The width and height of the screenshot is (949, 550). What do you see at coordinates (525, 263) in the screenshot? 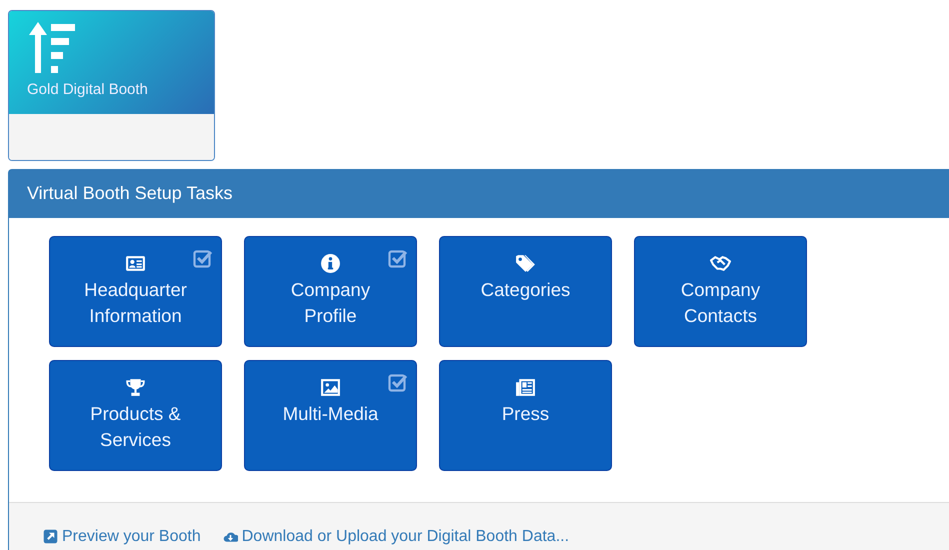
I see `tags-icon` at bounding box center [525, 263].